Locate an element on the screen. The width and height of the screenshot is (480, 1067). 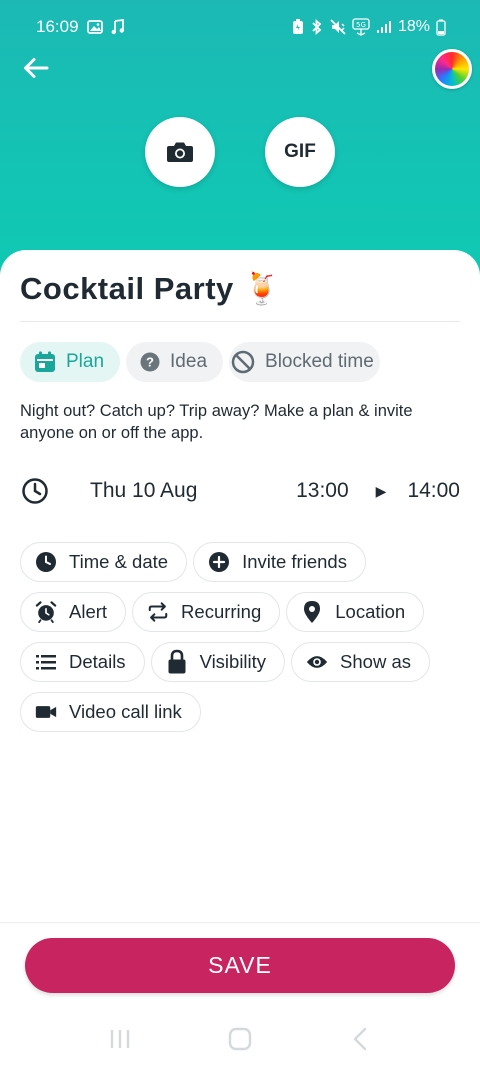
recent-apps-button is located at coordinates (120, 1039).